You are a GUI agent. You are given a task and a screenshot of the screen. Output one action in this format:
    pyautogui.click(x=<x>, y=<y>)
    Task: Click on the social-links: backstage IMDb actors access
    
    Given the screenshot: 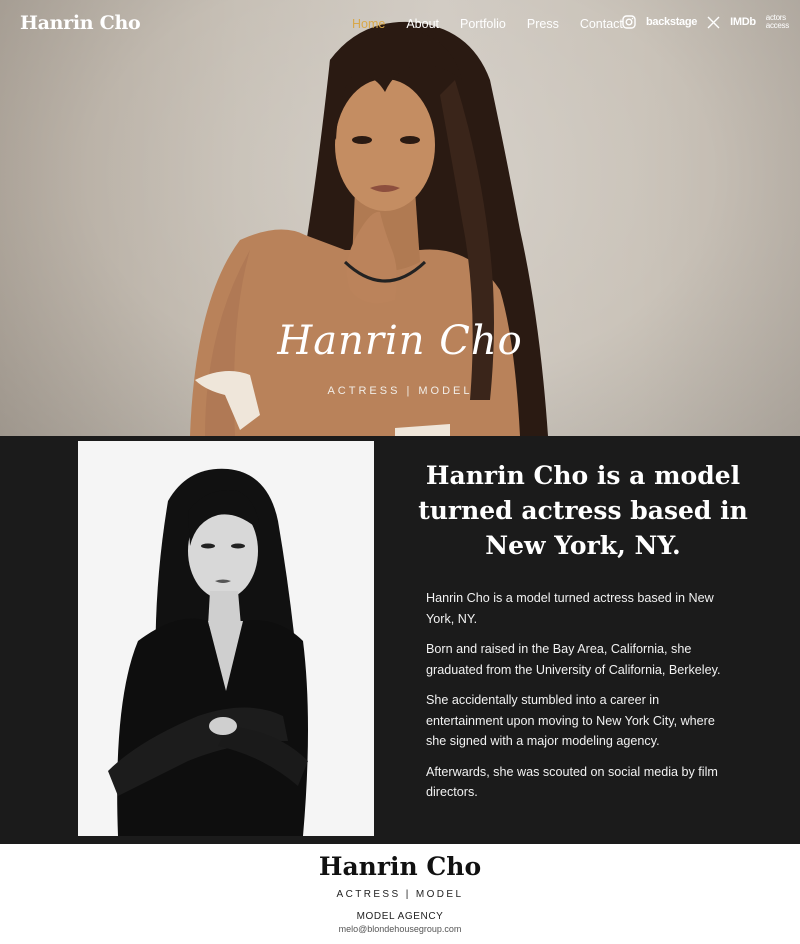 What is the action you would take?
    pyautogui.click(x=710, y=22)
    